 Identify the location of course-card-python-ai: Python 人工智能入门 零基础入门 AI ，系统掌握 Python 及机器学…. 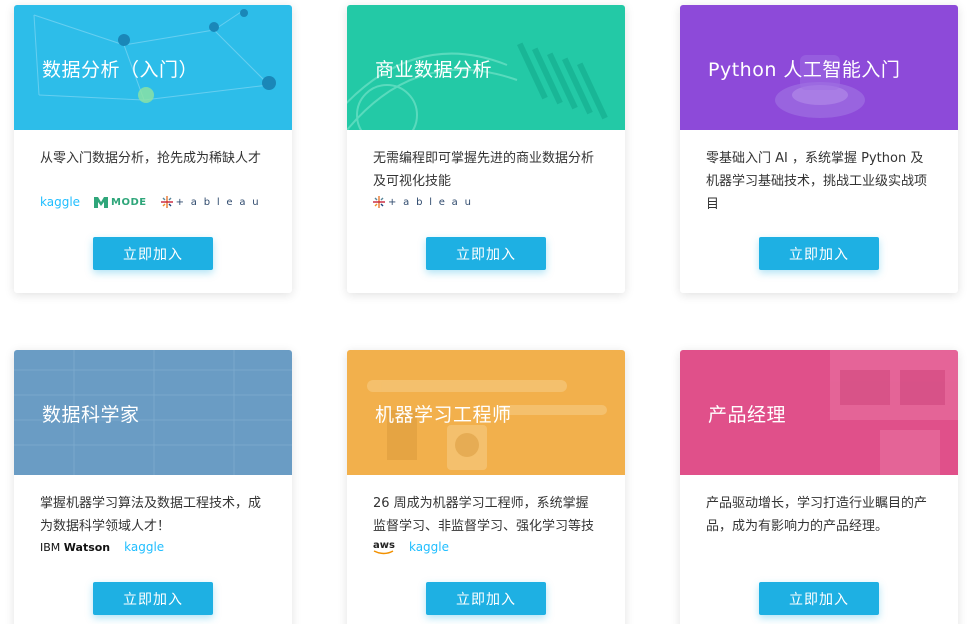
(819, 149).